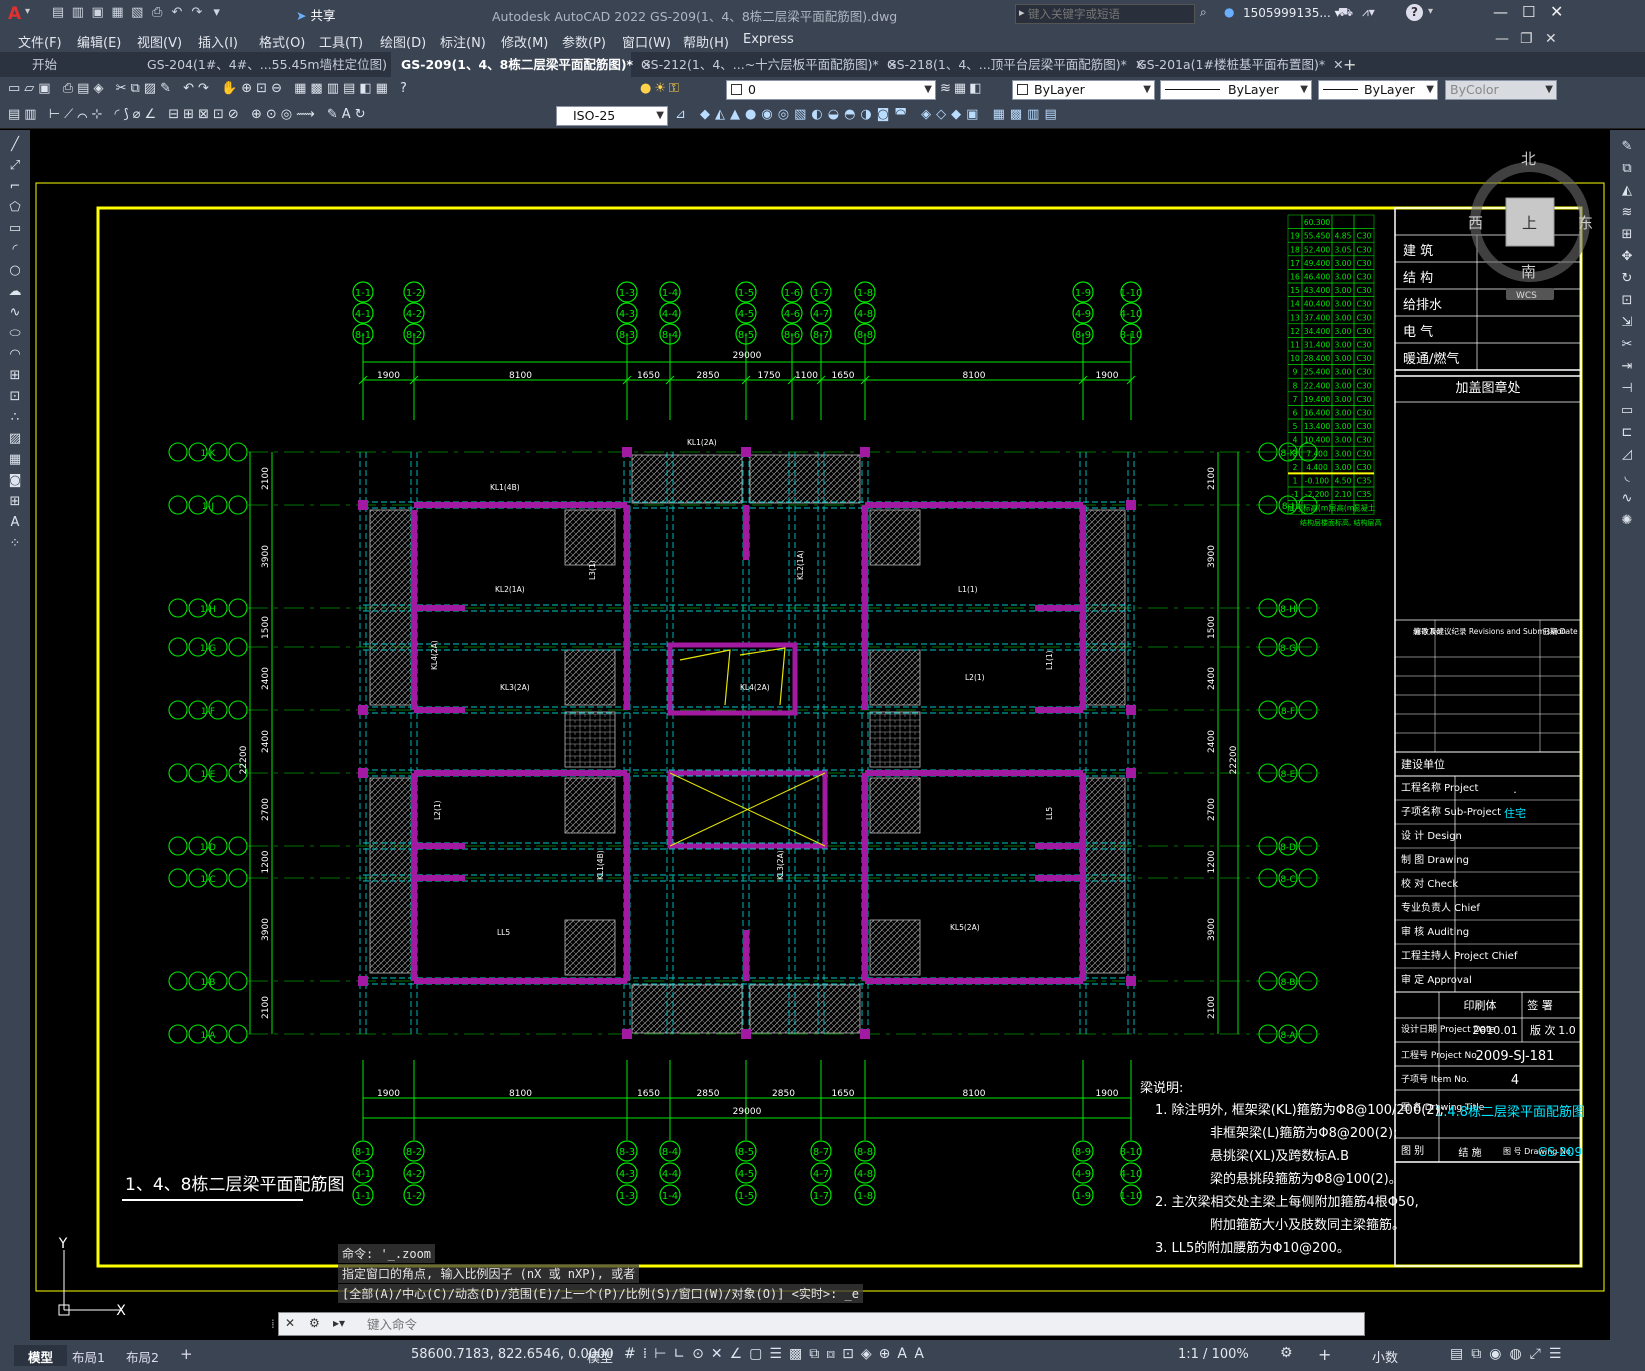 The image size is (1645, 1371). Describe the element at coordinates (15, 145) in the screenshot. I see `line-icon: ╱` at that location.